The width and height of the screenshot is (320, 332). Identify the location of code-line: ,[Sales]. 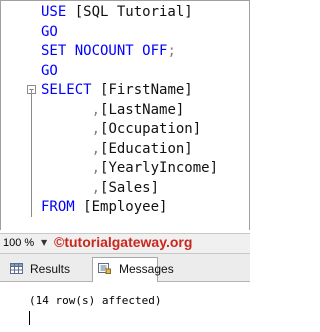
(100, 188).